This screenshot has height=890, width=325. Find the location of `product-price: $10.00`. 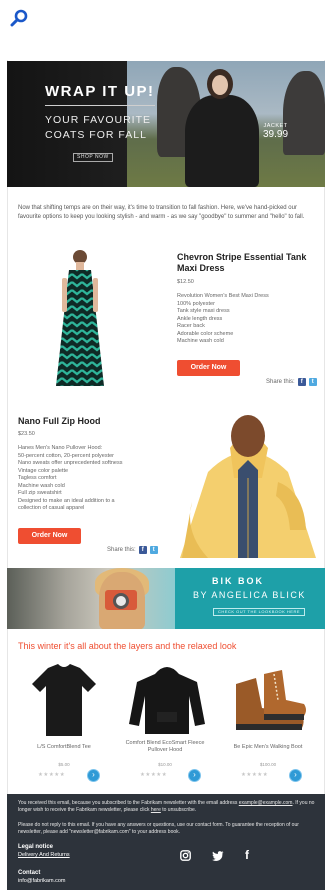

product-price: $10.00 is located at coordinates (165, 764).